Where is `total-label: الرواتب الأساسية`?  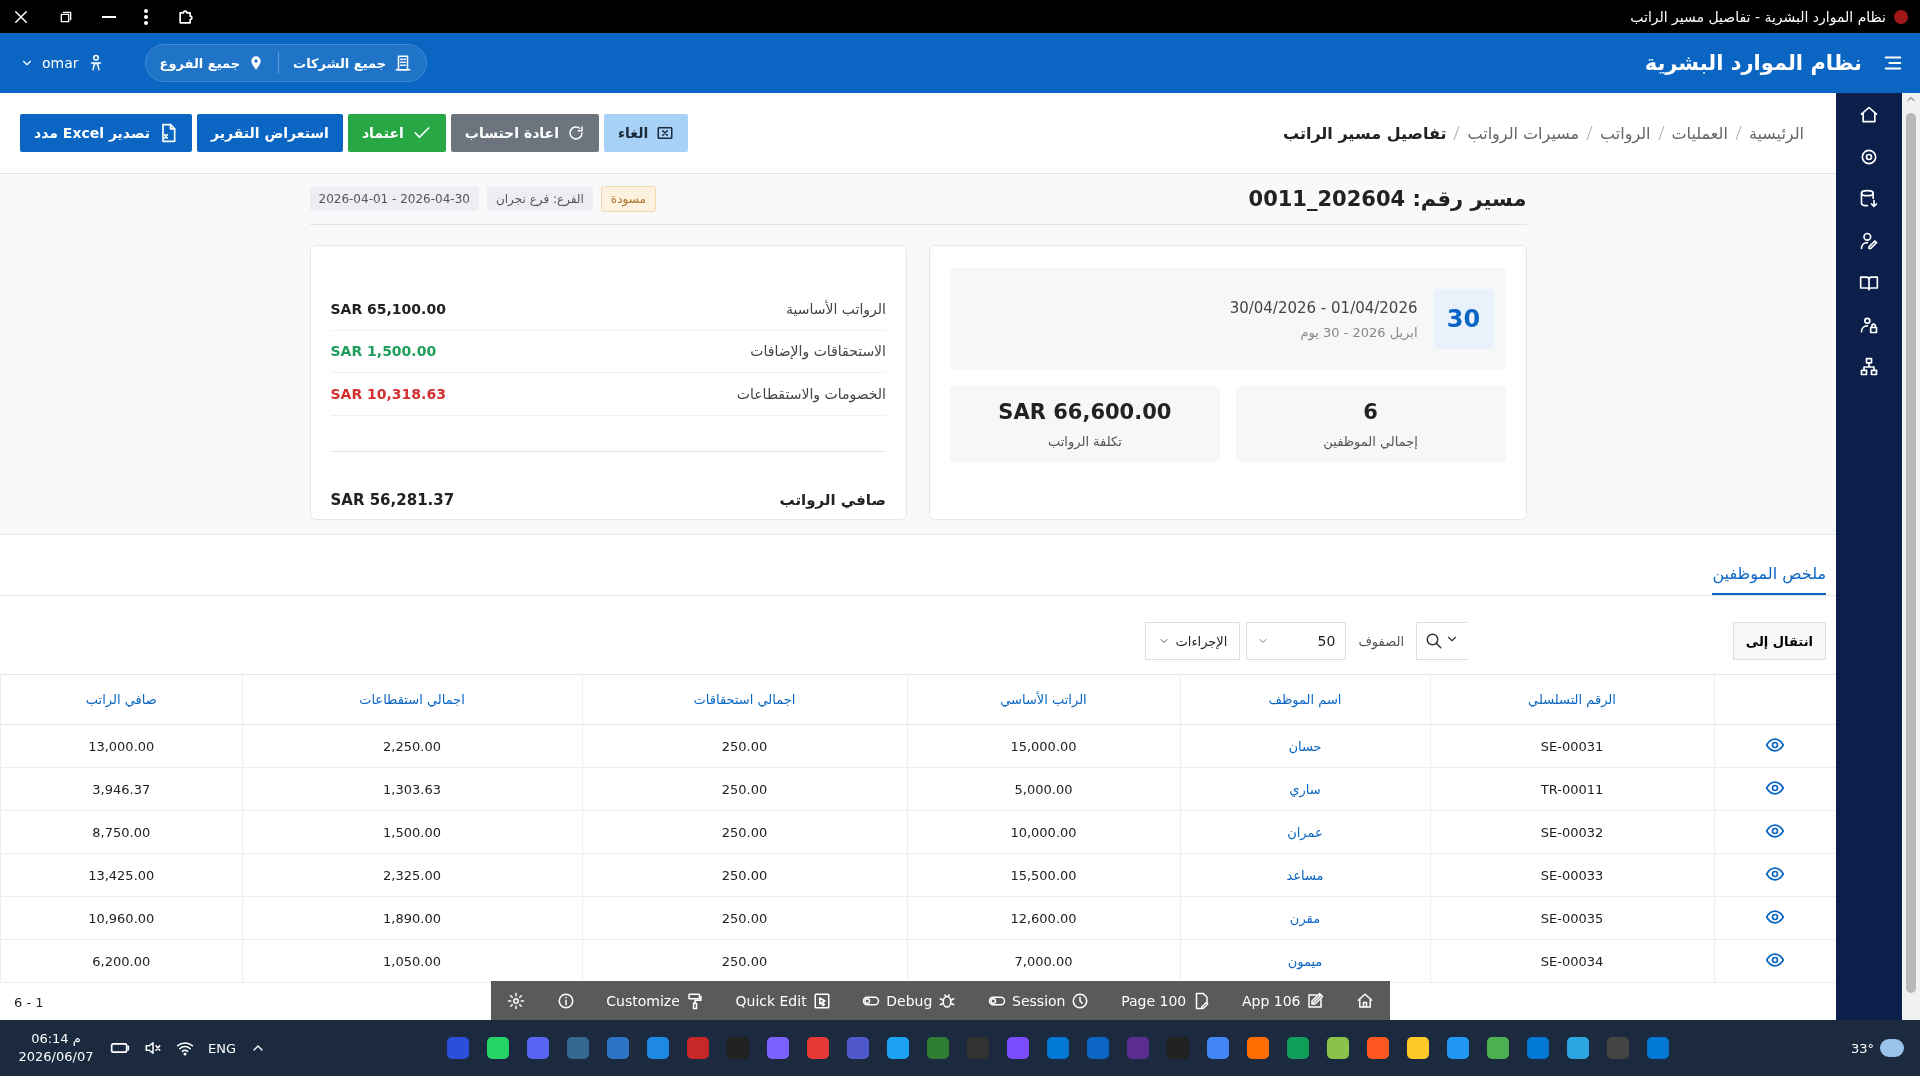
total-label: الرواتب الأساسية is located at coordinates (836, 308).